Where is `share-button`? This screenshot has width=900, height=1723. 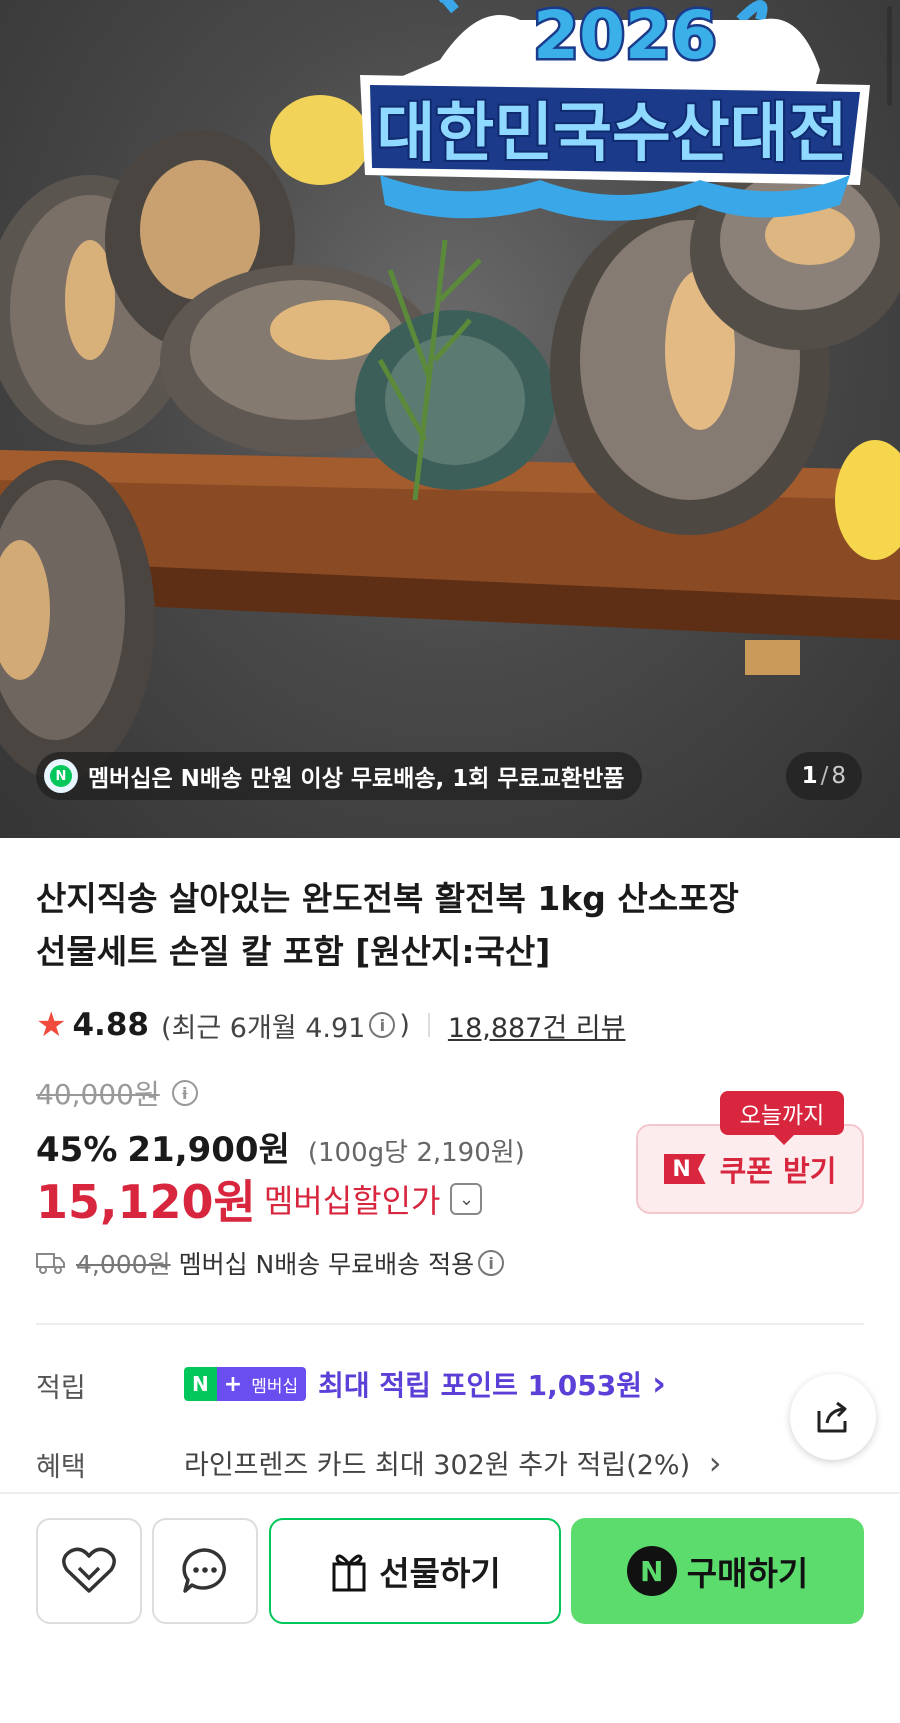 share-button is located at coordinates (833, 1417).